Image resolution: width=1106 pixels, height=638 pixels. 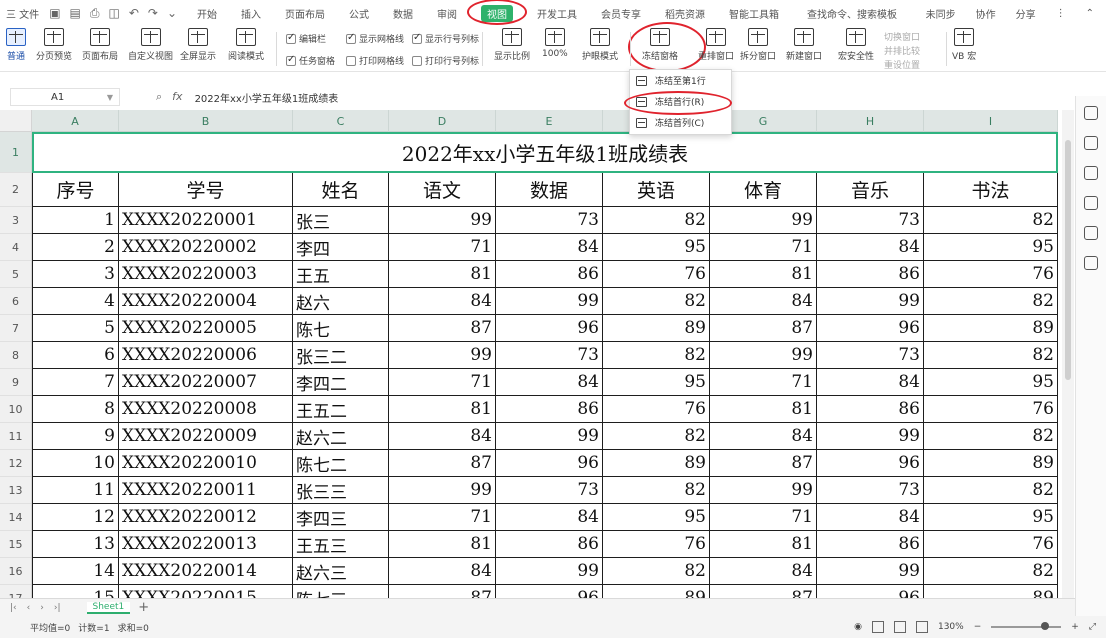 What do you see at coordinates (306, 38) in the screenshot?
I see `checkbox-0: 编辑栏` at bounding box center [306, 38].